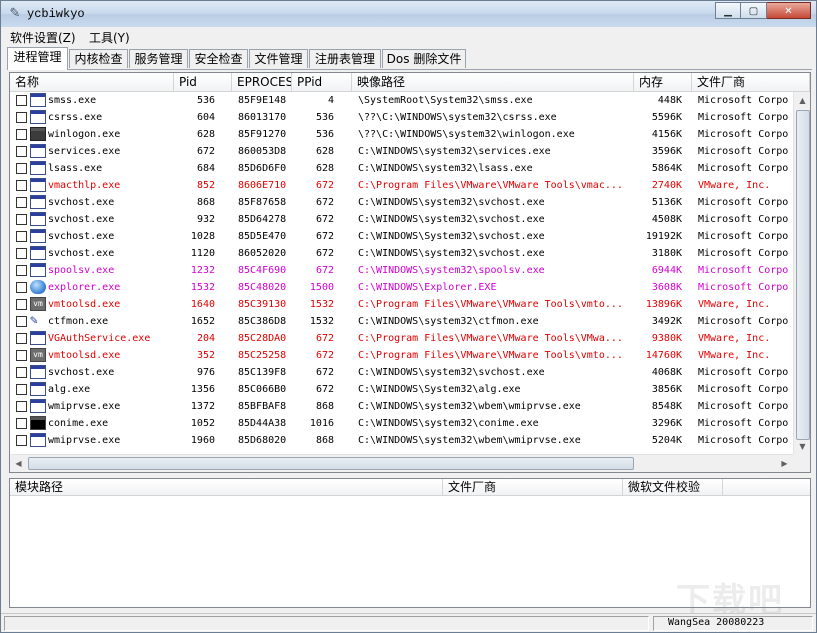 The height and width of the screenshot is (633, 817). What do you see at coordinates (34, 320) in the screenshot?
I see `process-pen-icon: ✎` at bounding box center [34, 320].